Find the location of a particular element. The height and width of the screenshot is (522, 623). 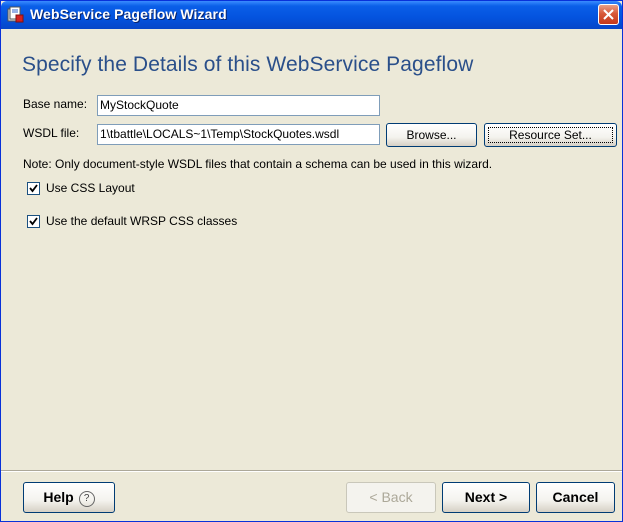

wsdl-file-label: WSDL file: is located at coordinates (51, 133).